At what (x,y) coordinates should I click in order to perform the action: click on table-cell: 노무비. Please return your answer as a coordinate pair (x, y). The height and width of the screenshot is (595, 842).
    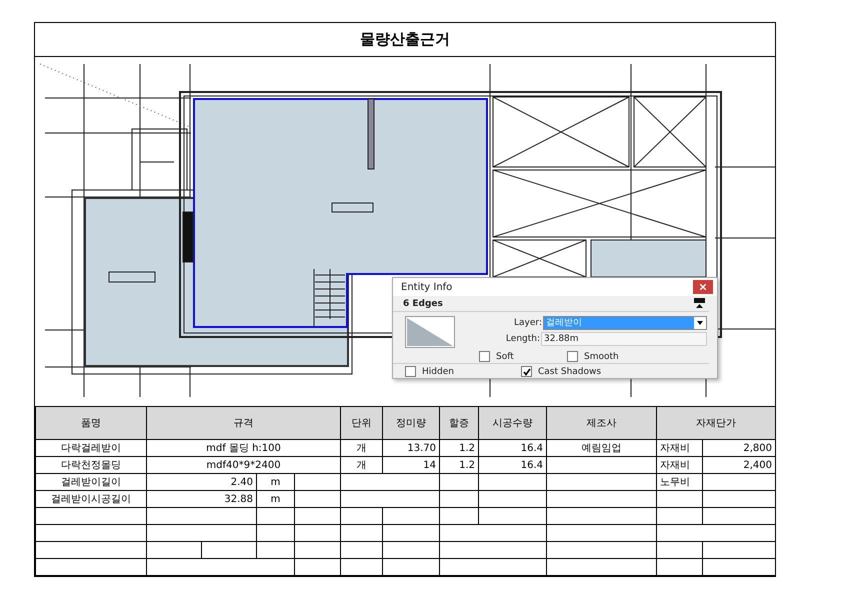
    Looking at the image, I should click on (679, 482).